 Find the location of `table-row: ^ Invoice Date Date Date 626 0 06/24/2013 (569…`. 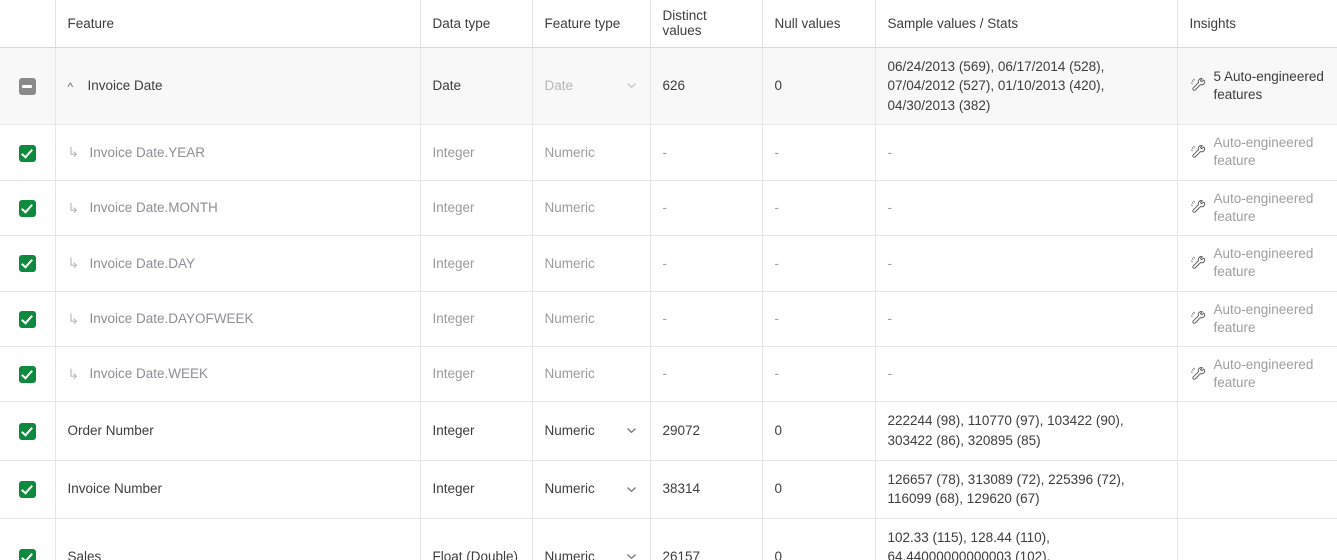

table-row: ^ Invoice Date Date Date 626 0 06/24/2013 (569… is located at coordinates (668, 86).